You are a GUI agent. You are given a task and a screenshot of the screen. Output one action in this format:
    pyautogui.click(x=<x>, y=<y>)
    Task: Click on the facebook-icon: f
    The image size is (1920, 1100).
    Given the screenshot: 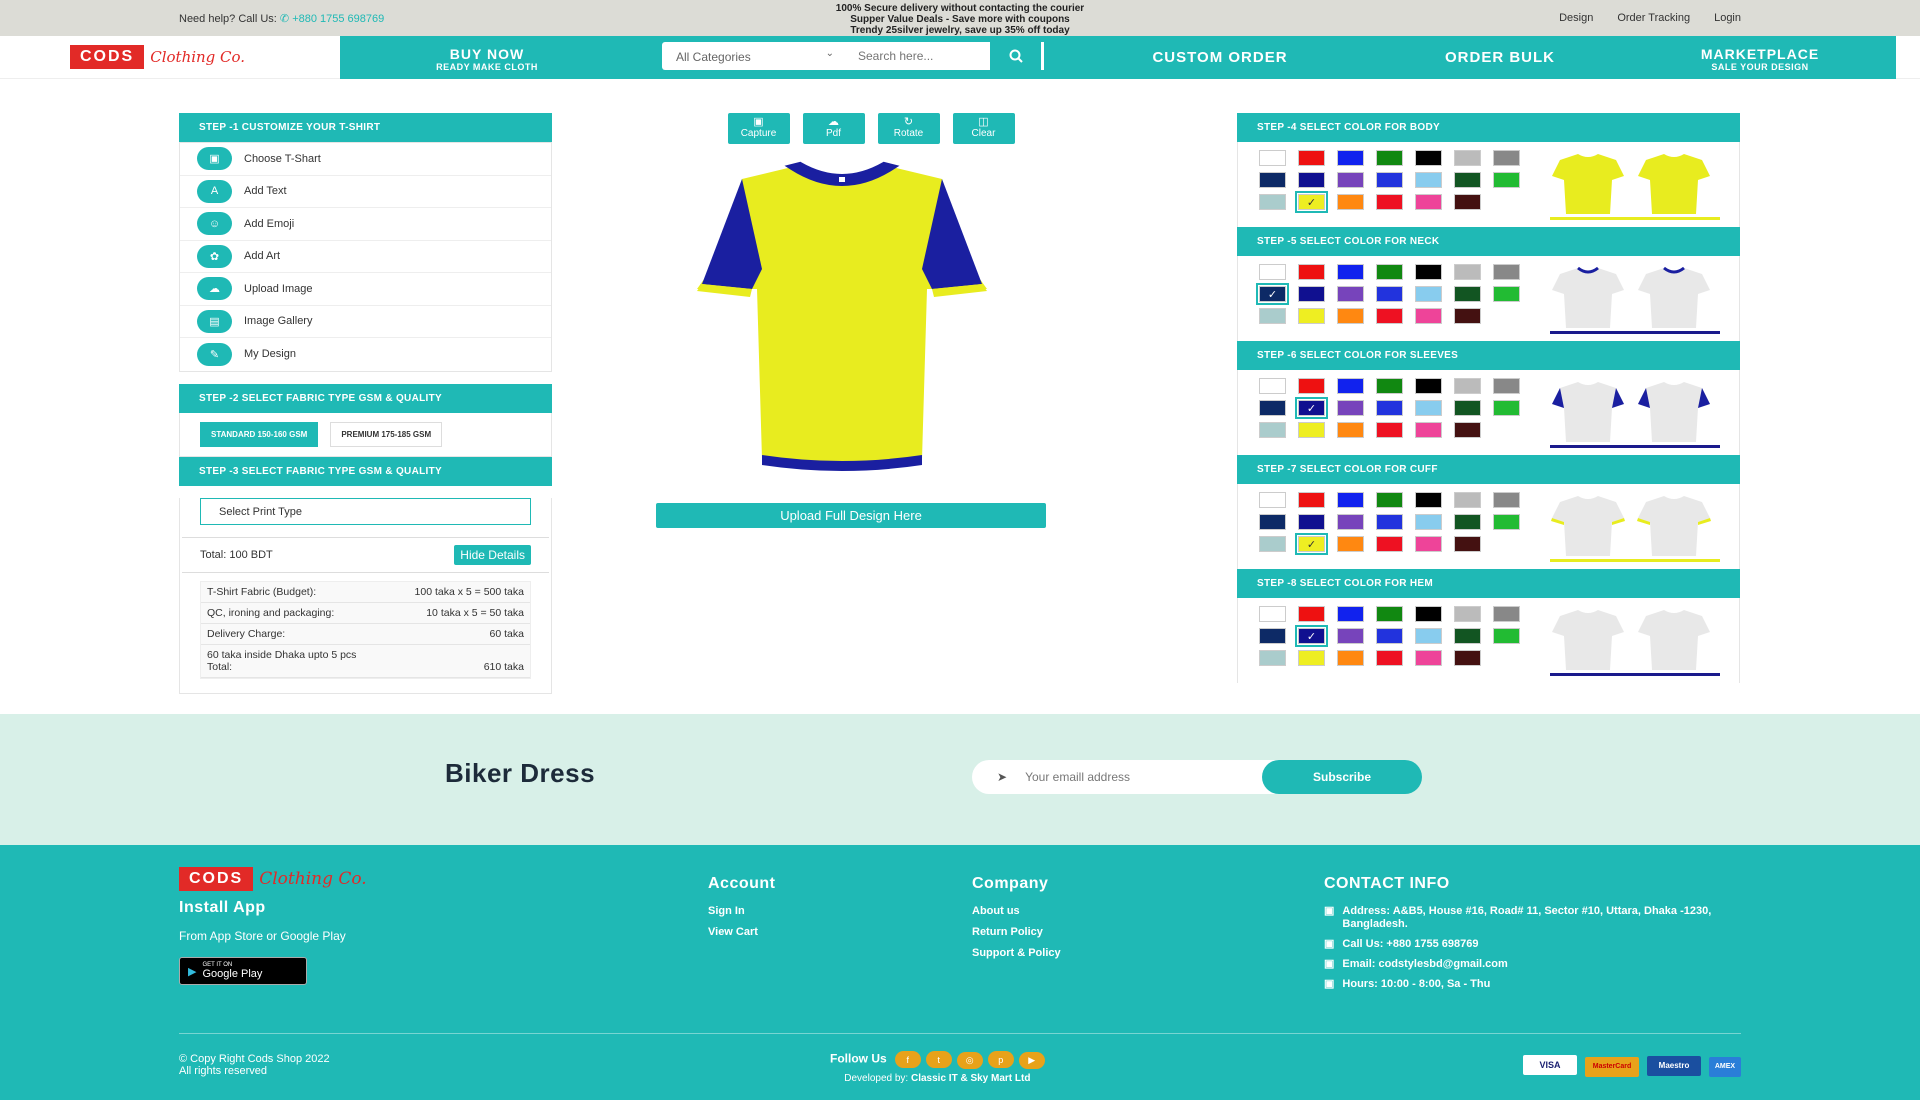 What is the action you would take?
    pyautogui.click(x=907, y=1059)
    